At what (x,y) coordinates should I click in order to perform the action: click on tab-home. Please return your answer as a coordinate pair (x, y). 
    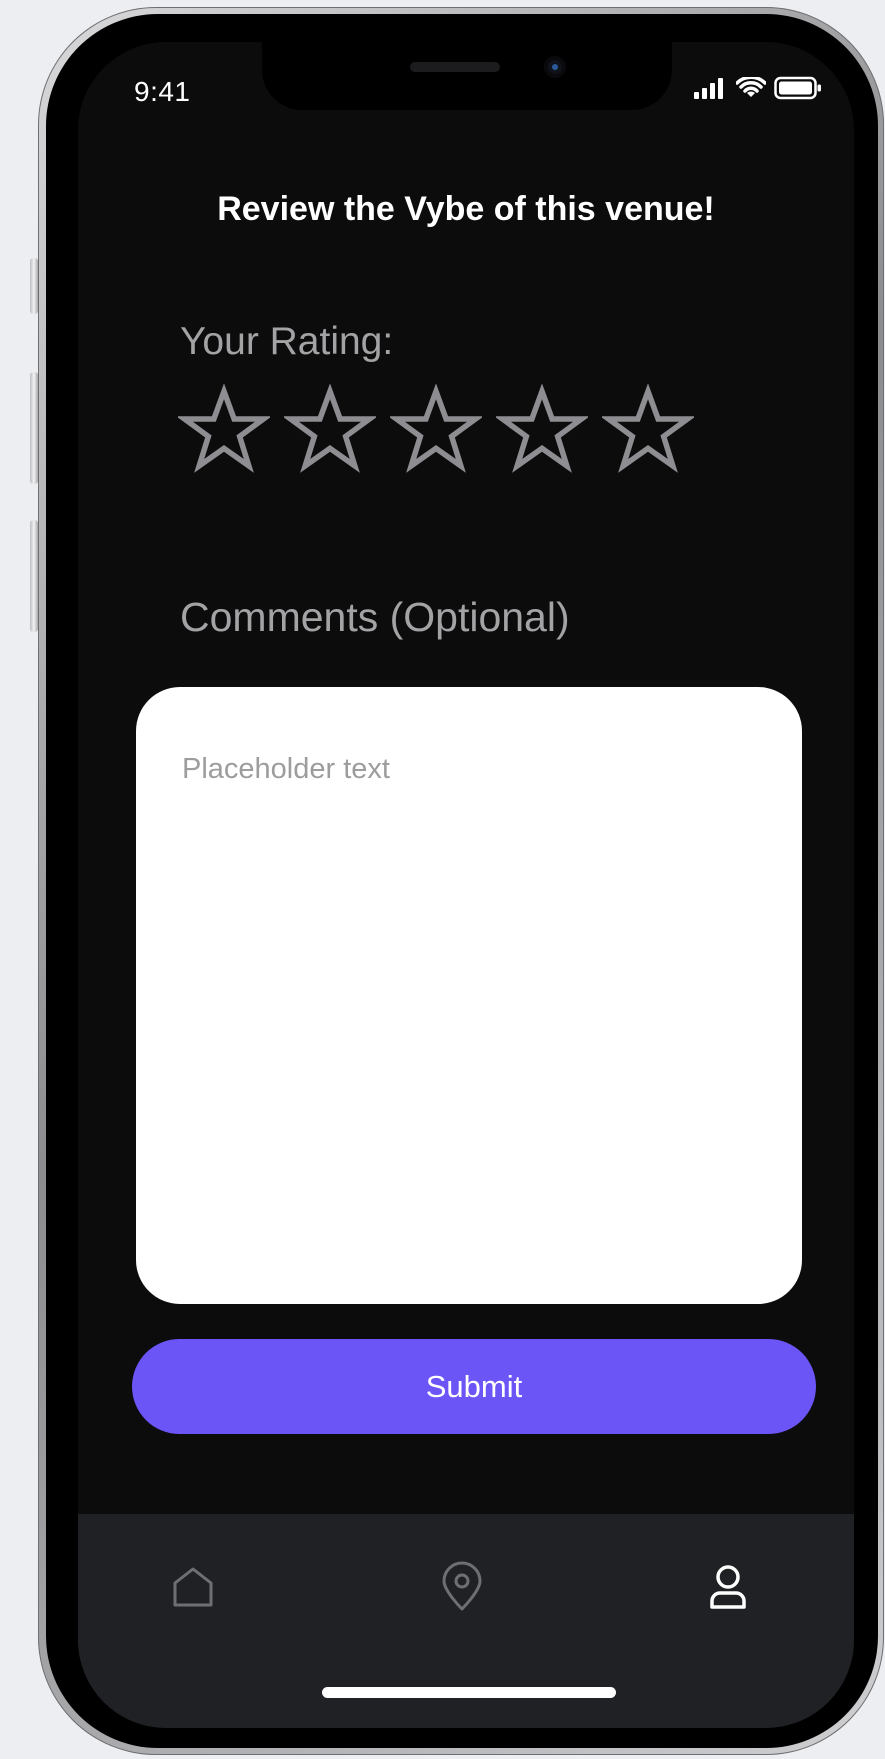
    Looking at the image, I should click on (193, 1587).